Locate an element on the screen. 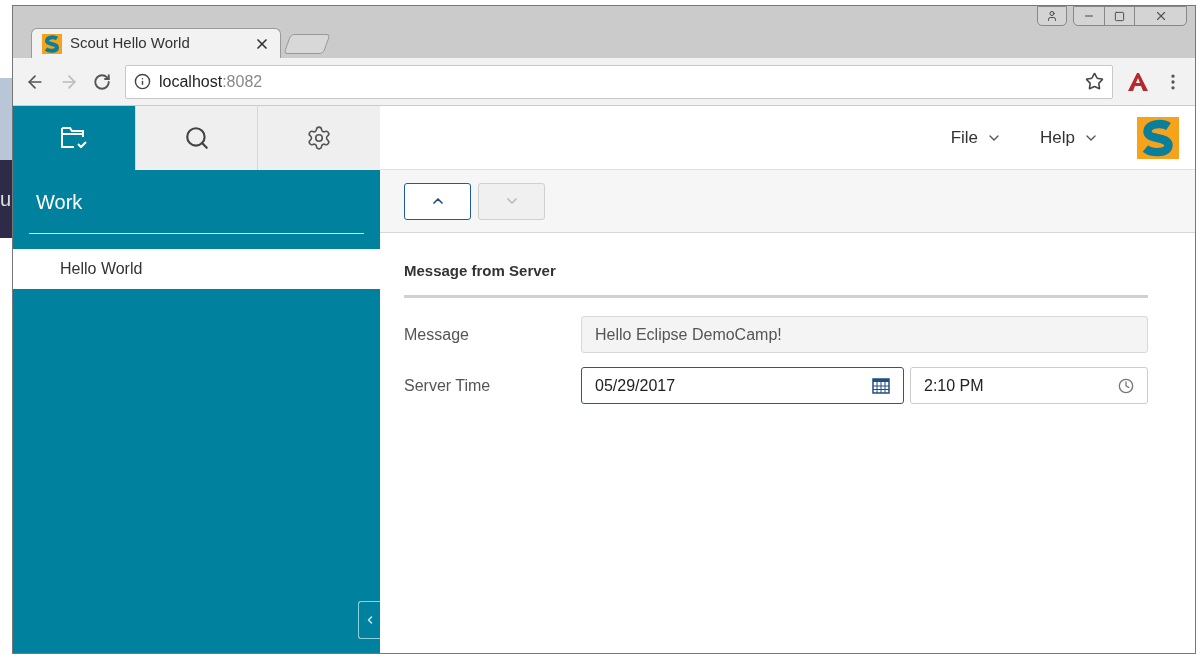  time-field: 2:10 PM is located at coordinates (1029, 385).